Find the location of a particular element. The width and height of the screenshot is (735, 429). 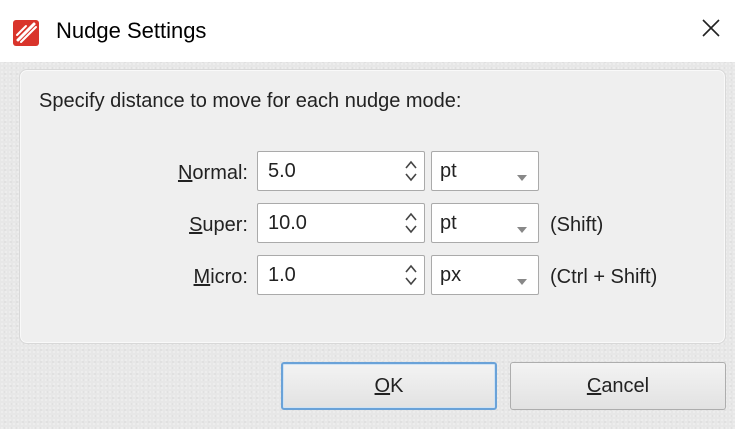

super-unit-dropdown: pt is located at coordinates (485, 223).